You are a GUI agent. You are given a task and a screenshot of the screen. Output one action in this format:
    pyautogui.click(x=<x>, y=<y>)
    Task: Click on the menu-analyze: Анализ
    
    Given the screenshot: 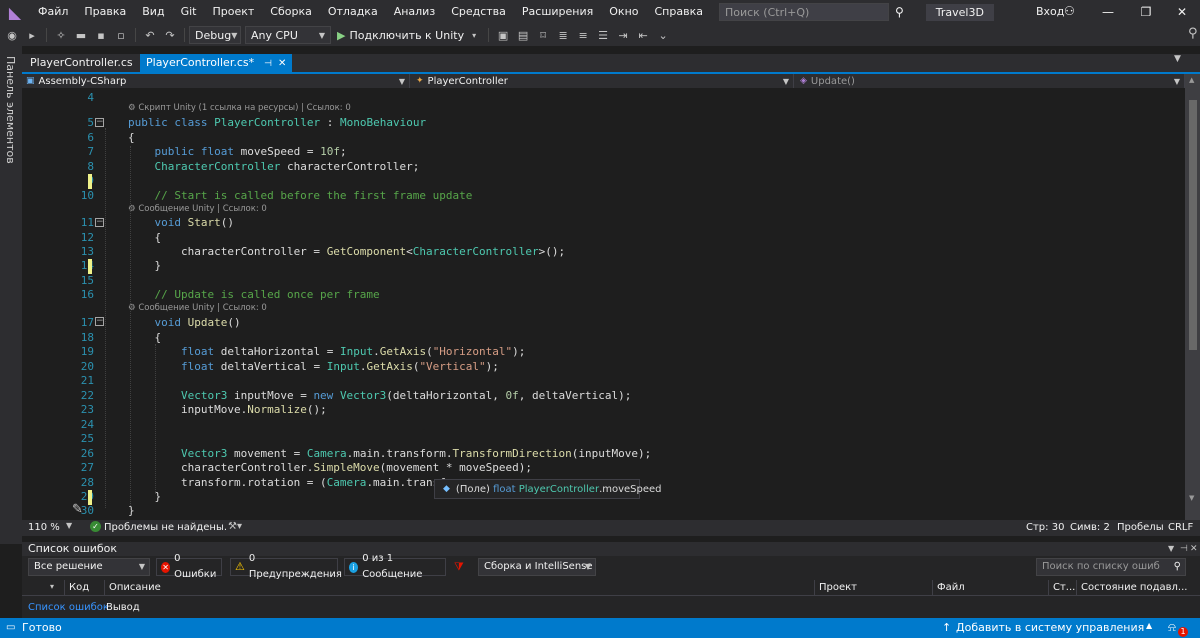 What is the action you would take?
    pyautogui.click(x=415, y=12)
    